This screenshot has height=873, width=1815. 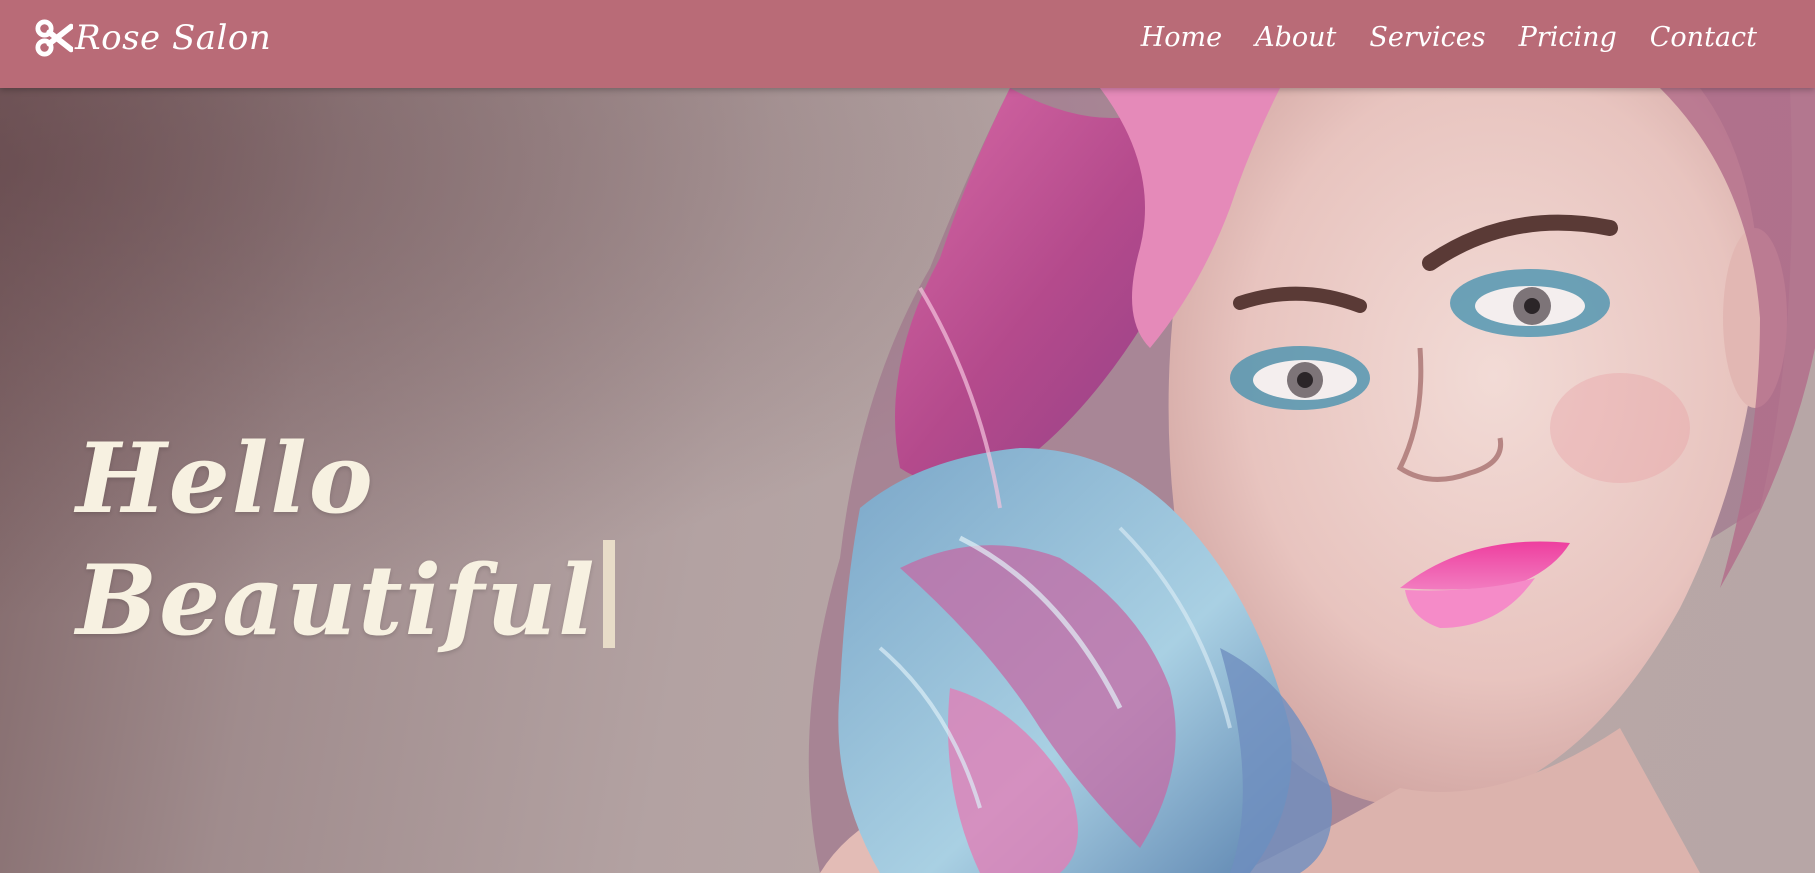 I want to click on headline-line-2: Beautiful, so click(x=345, y=601).